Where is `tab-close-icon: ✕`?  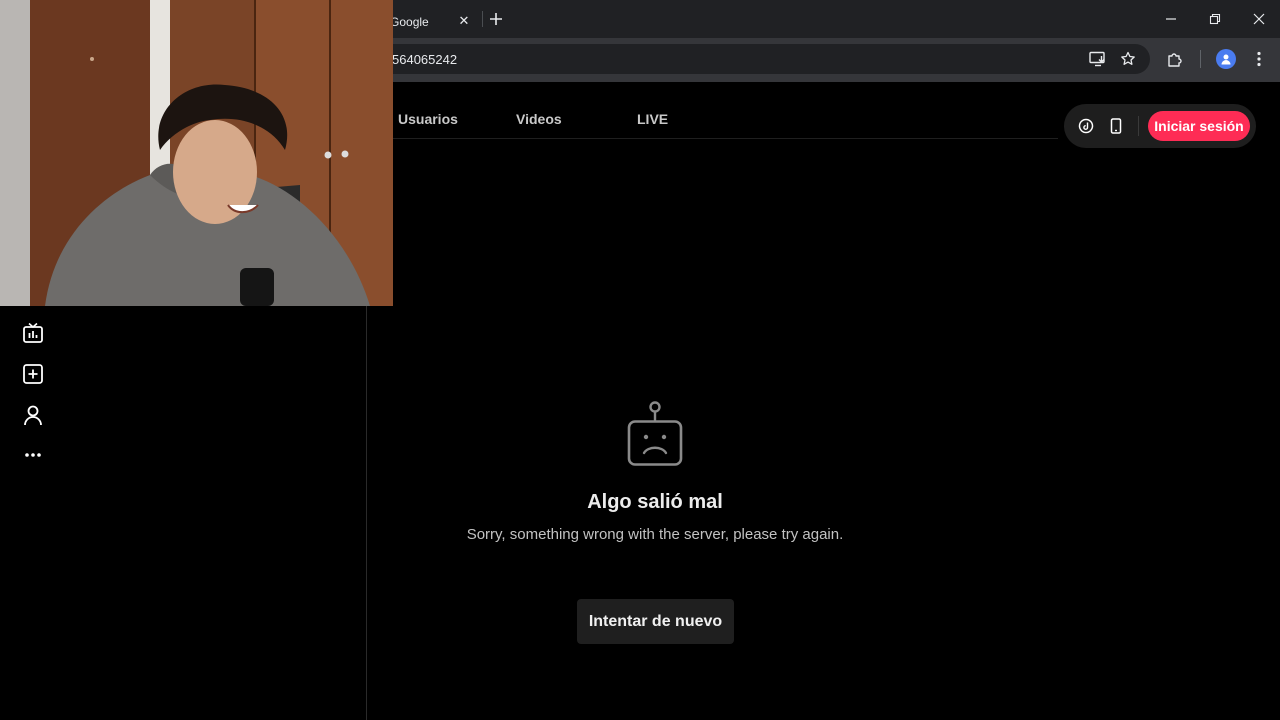 tab-close-icon: ✕ is located at coordinates (464, 21).